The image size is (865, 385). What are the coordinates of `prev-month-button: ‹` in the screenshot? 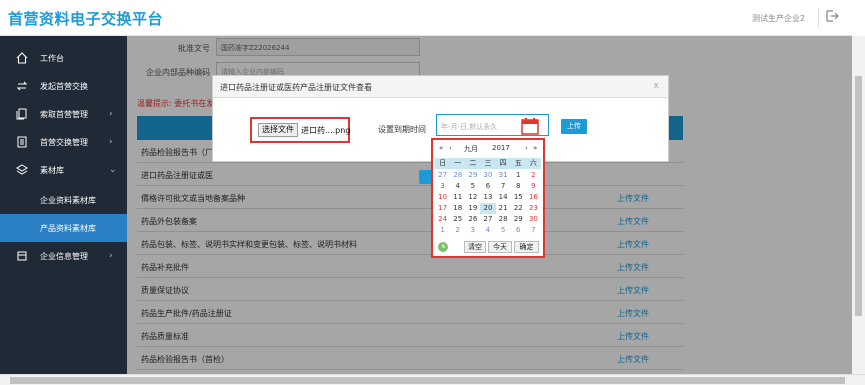 It's located at (450, 148).